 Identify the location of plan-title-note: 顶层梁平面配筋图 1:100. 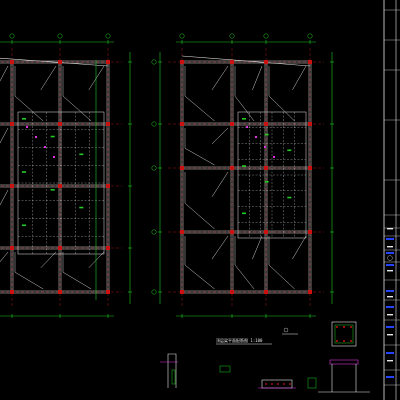
(239, 340).